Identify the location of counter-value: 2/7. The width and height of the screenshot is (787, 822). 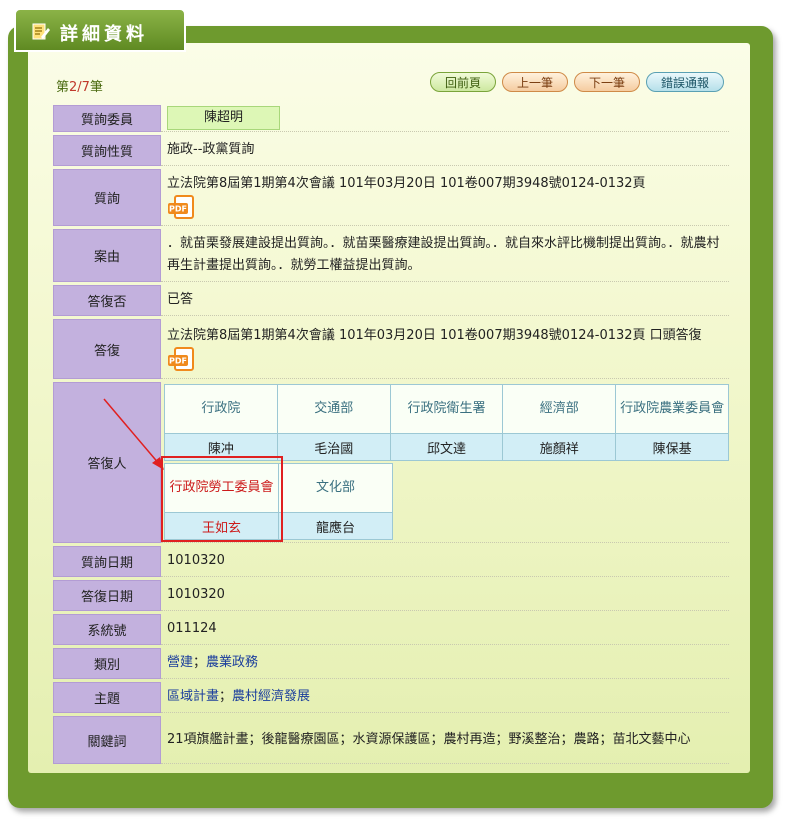
(79, 87).